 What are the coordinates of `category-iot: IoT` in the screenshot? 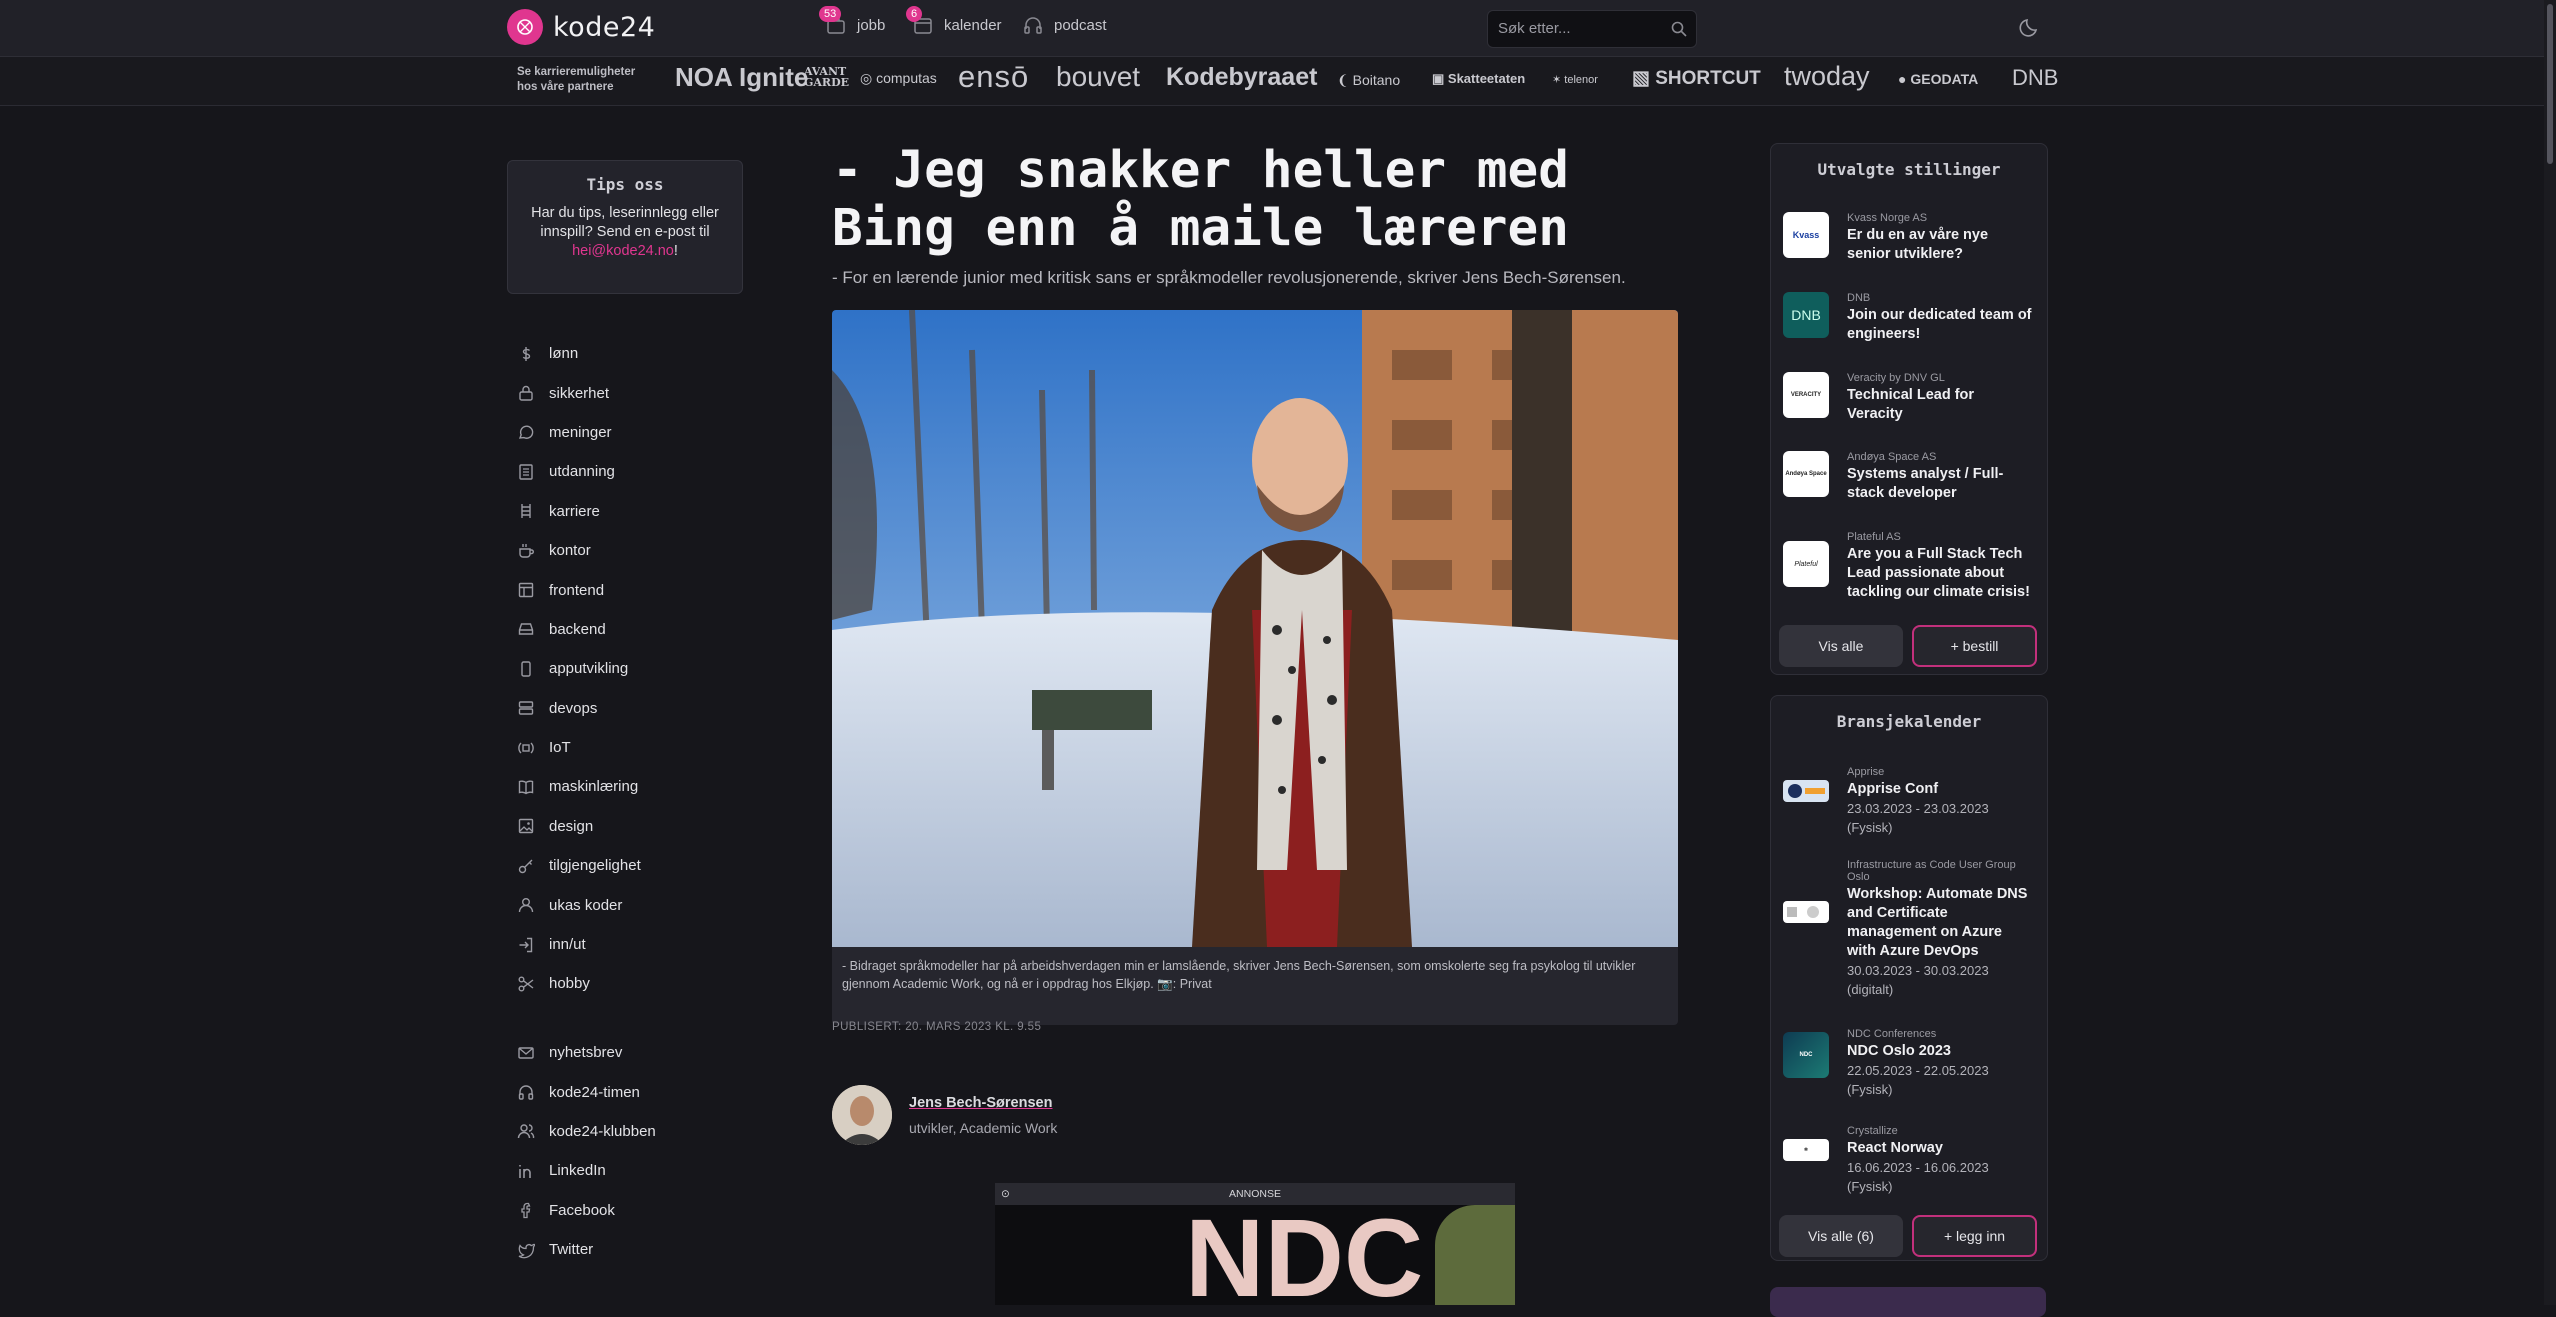 It's located at (579, 747).